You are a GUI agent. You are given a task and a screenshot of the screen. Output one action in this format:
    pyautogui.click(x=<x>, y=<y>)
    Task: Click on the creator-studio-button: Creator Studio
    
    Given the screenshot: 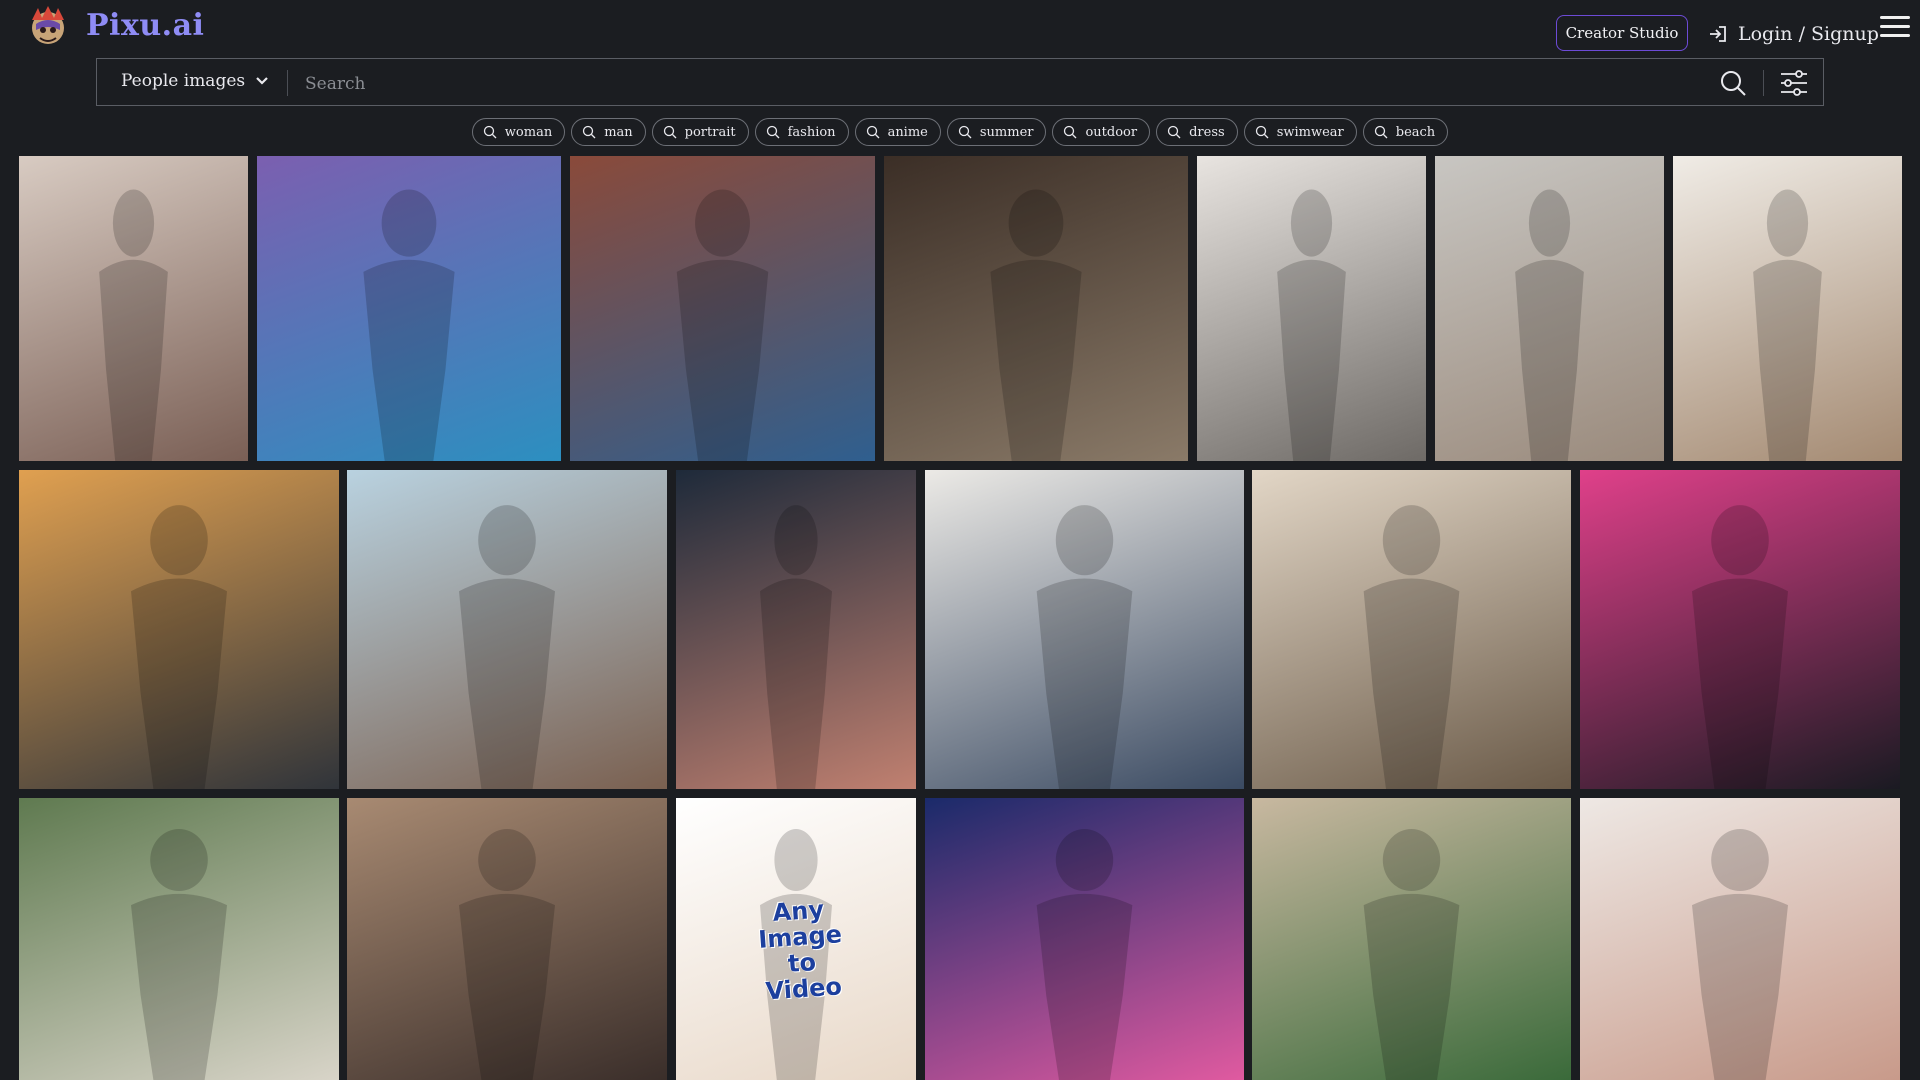 What is the action you would take?
    pyautogui.click(x=1622, y=33)
    